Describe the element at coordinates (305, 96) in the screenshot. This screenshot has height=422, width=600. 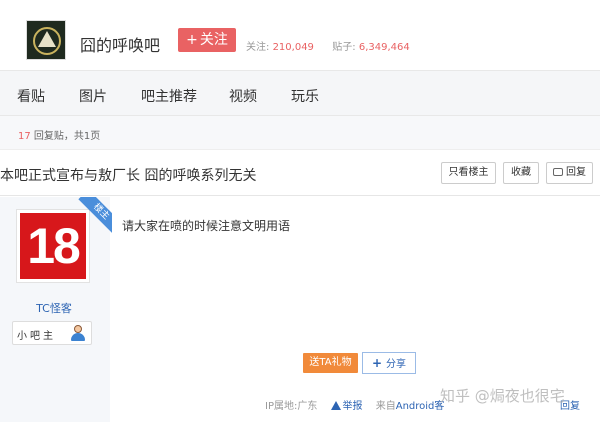
I see `nav-item-games: 玩乐` at that location.